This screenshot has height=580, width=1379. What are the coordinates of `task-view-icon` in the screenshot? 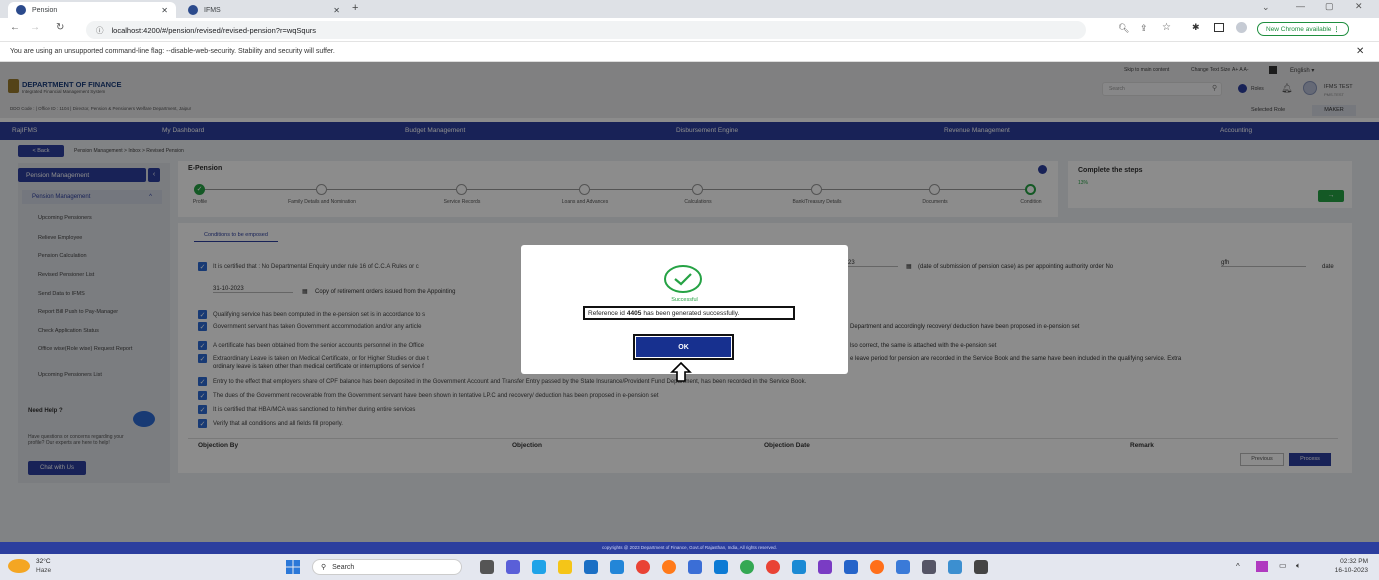 It's located at (487, 567).